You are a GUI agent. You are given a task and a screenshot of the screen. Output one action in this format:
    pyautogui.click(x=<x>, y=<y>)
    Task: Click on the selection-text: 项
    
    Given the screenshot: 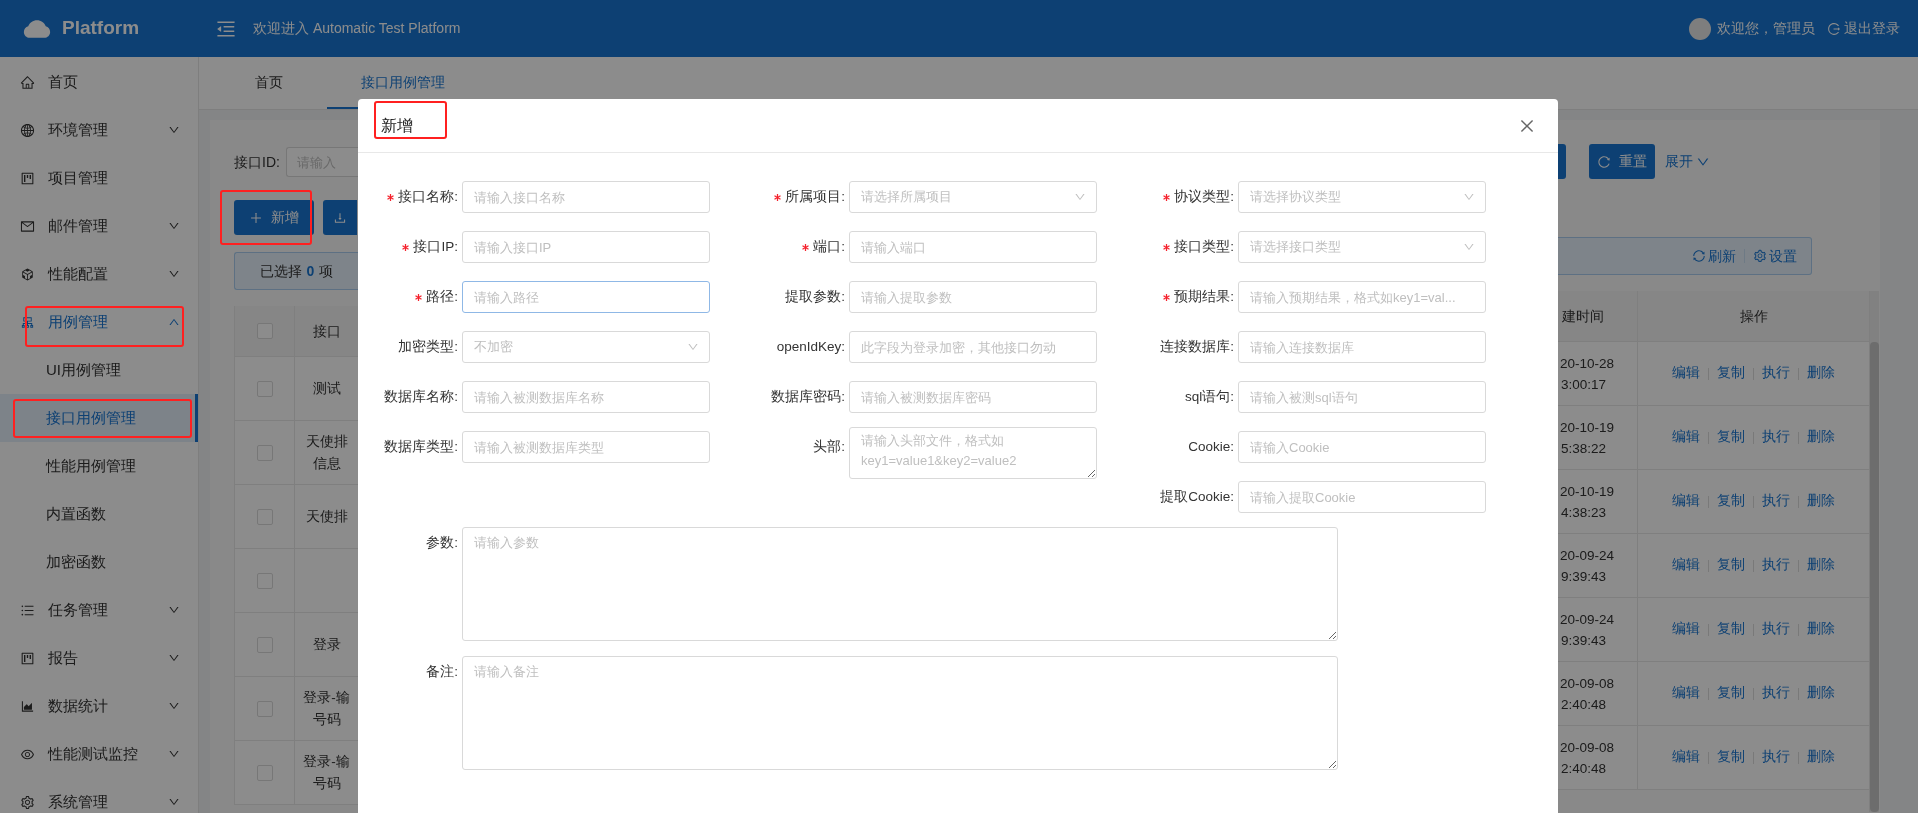 What is the action you would take?
    pyautogui.click(x=326, y=271)
    